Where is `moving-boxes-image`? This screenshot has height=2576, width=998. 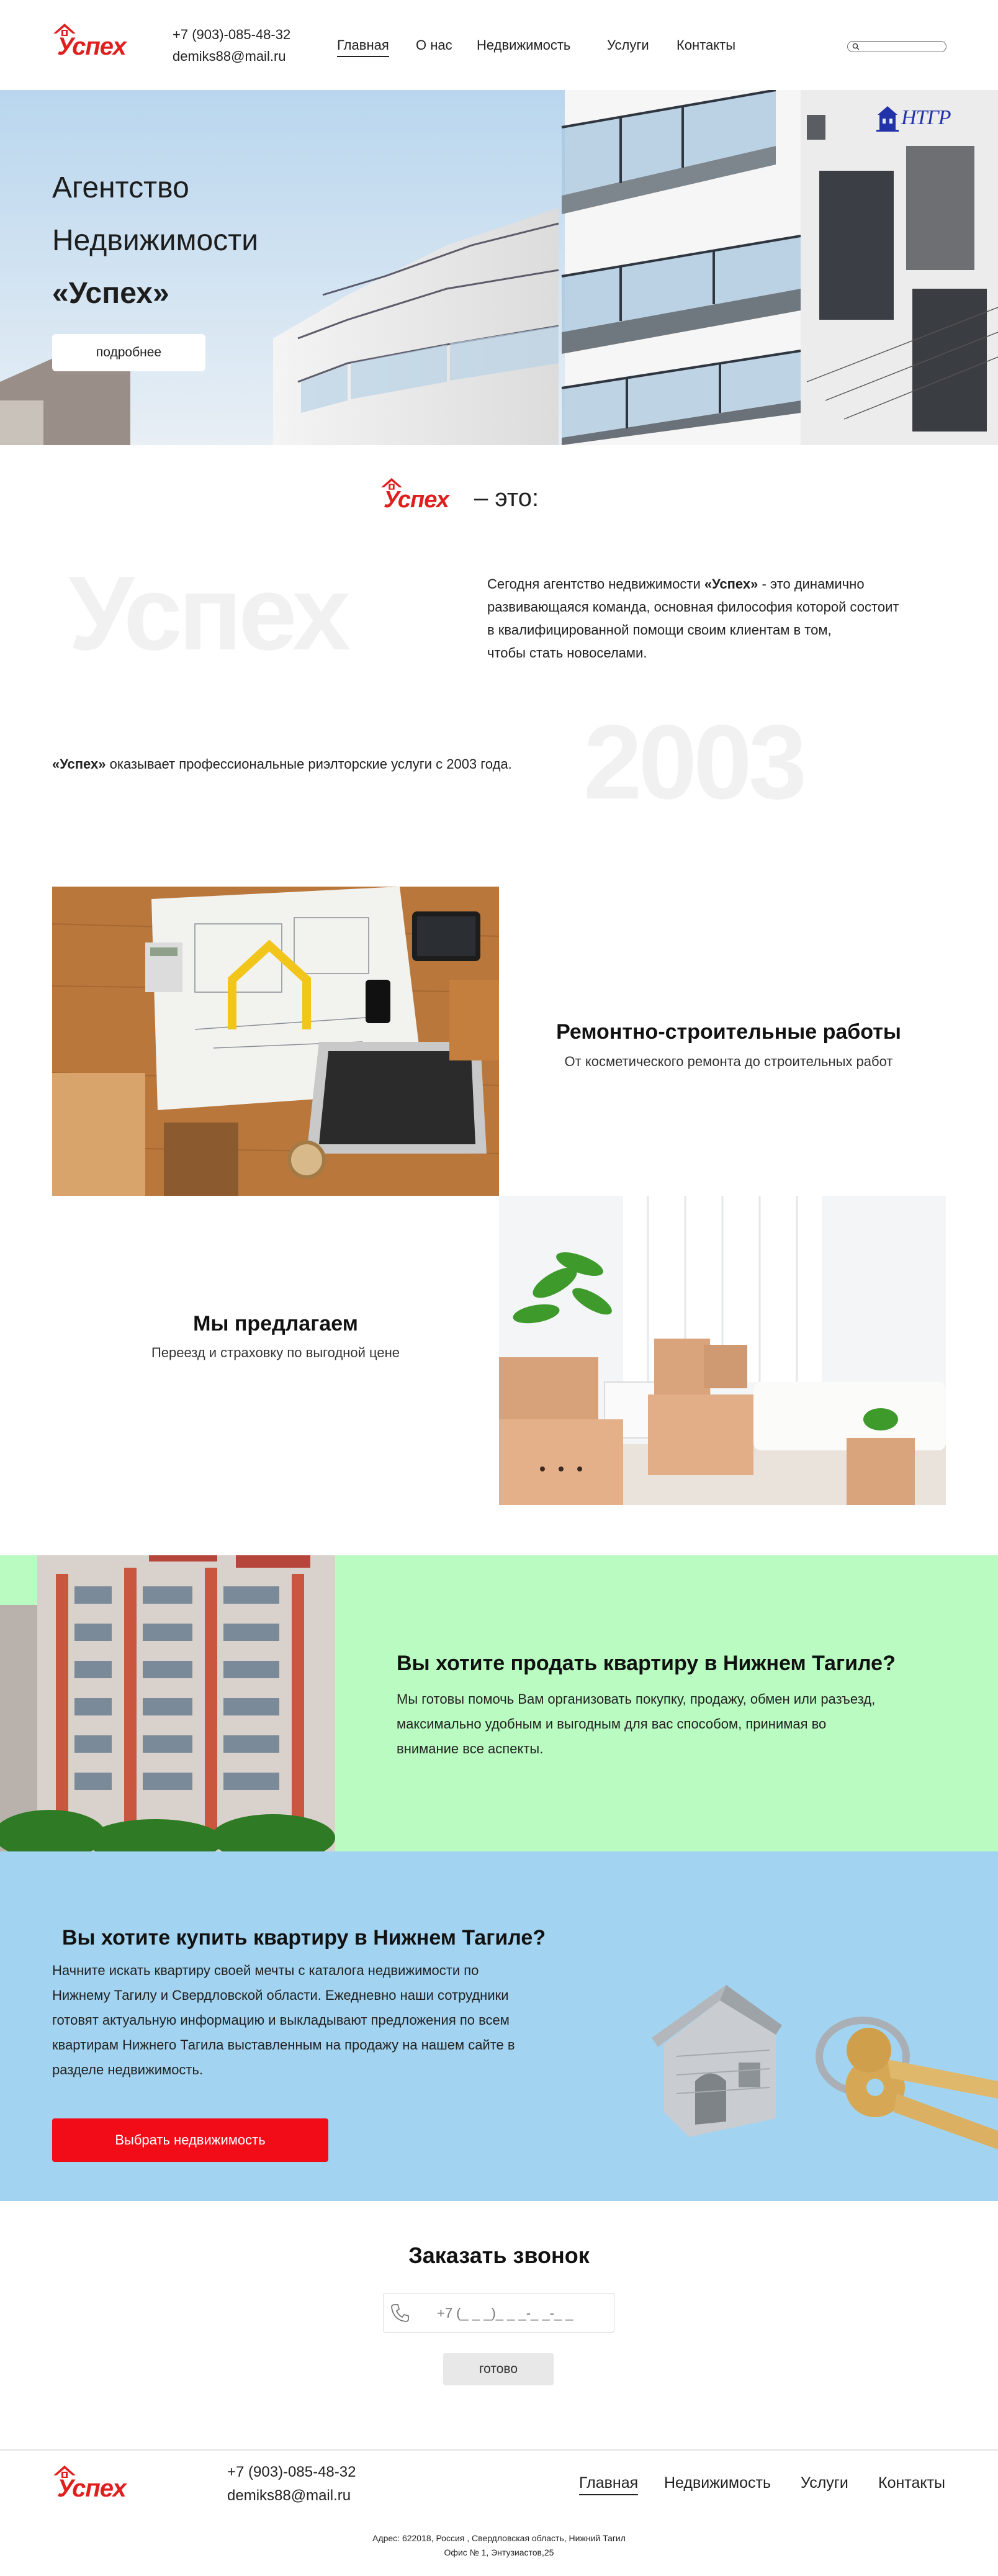 moving-boxes-image is located at coordinates (722, 1350).